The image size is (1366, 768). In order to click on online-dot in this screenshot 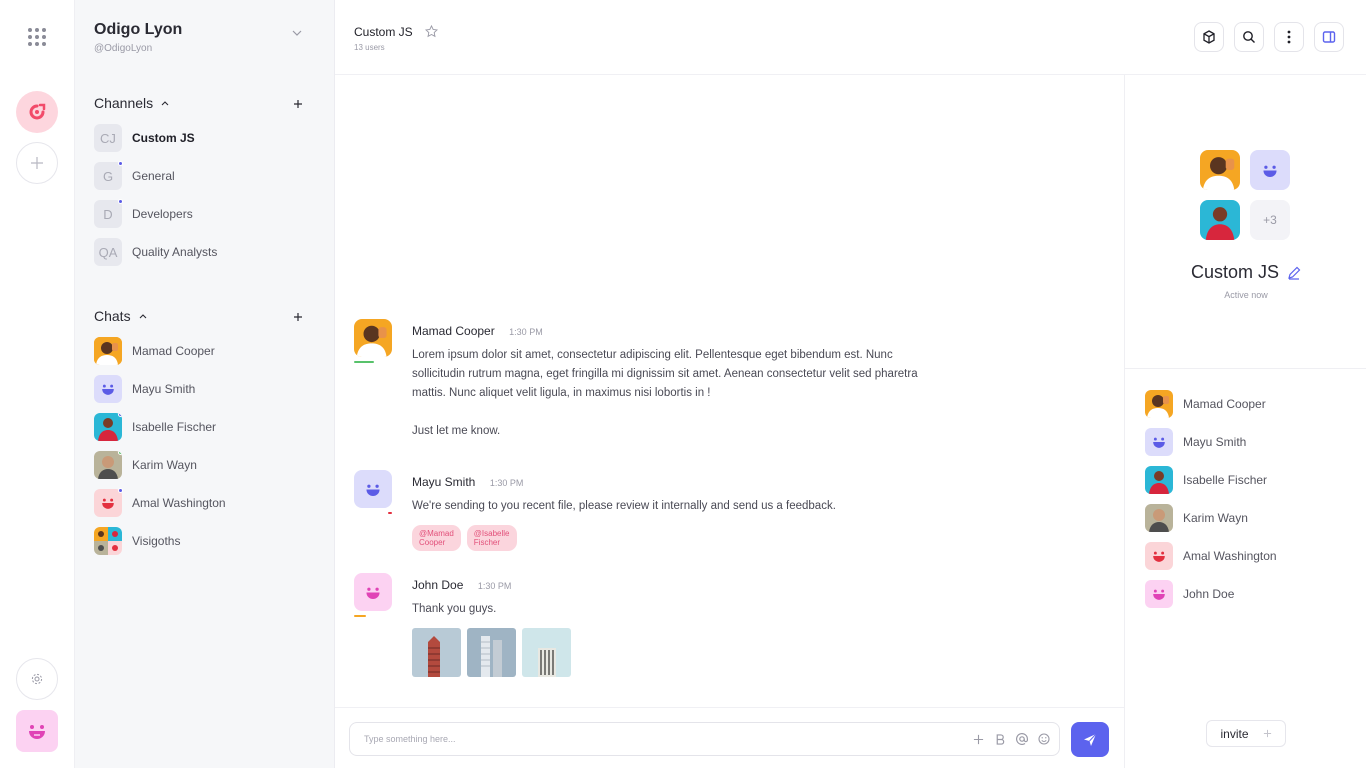, I will do `click(120, 453)`.